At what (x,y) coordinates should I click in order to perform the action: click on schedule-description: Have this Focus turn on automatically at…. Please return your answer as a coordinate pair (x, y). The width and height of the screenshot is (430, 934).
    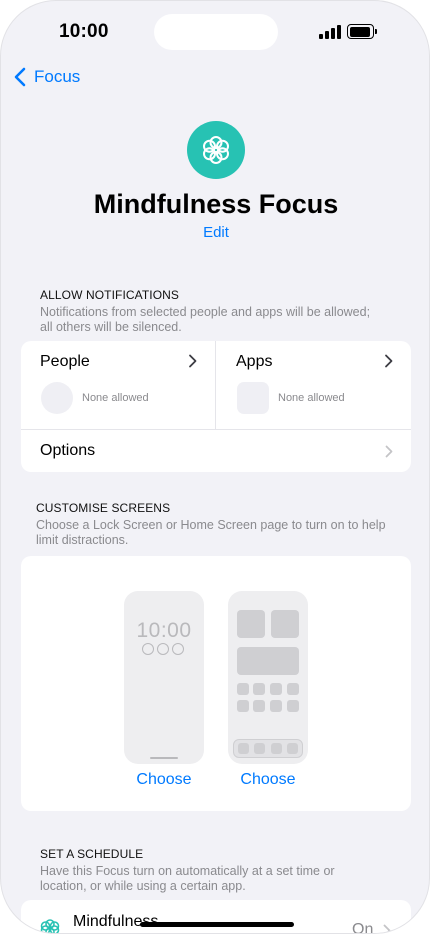
    Looking at the image, I should click on (187, 878).